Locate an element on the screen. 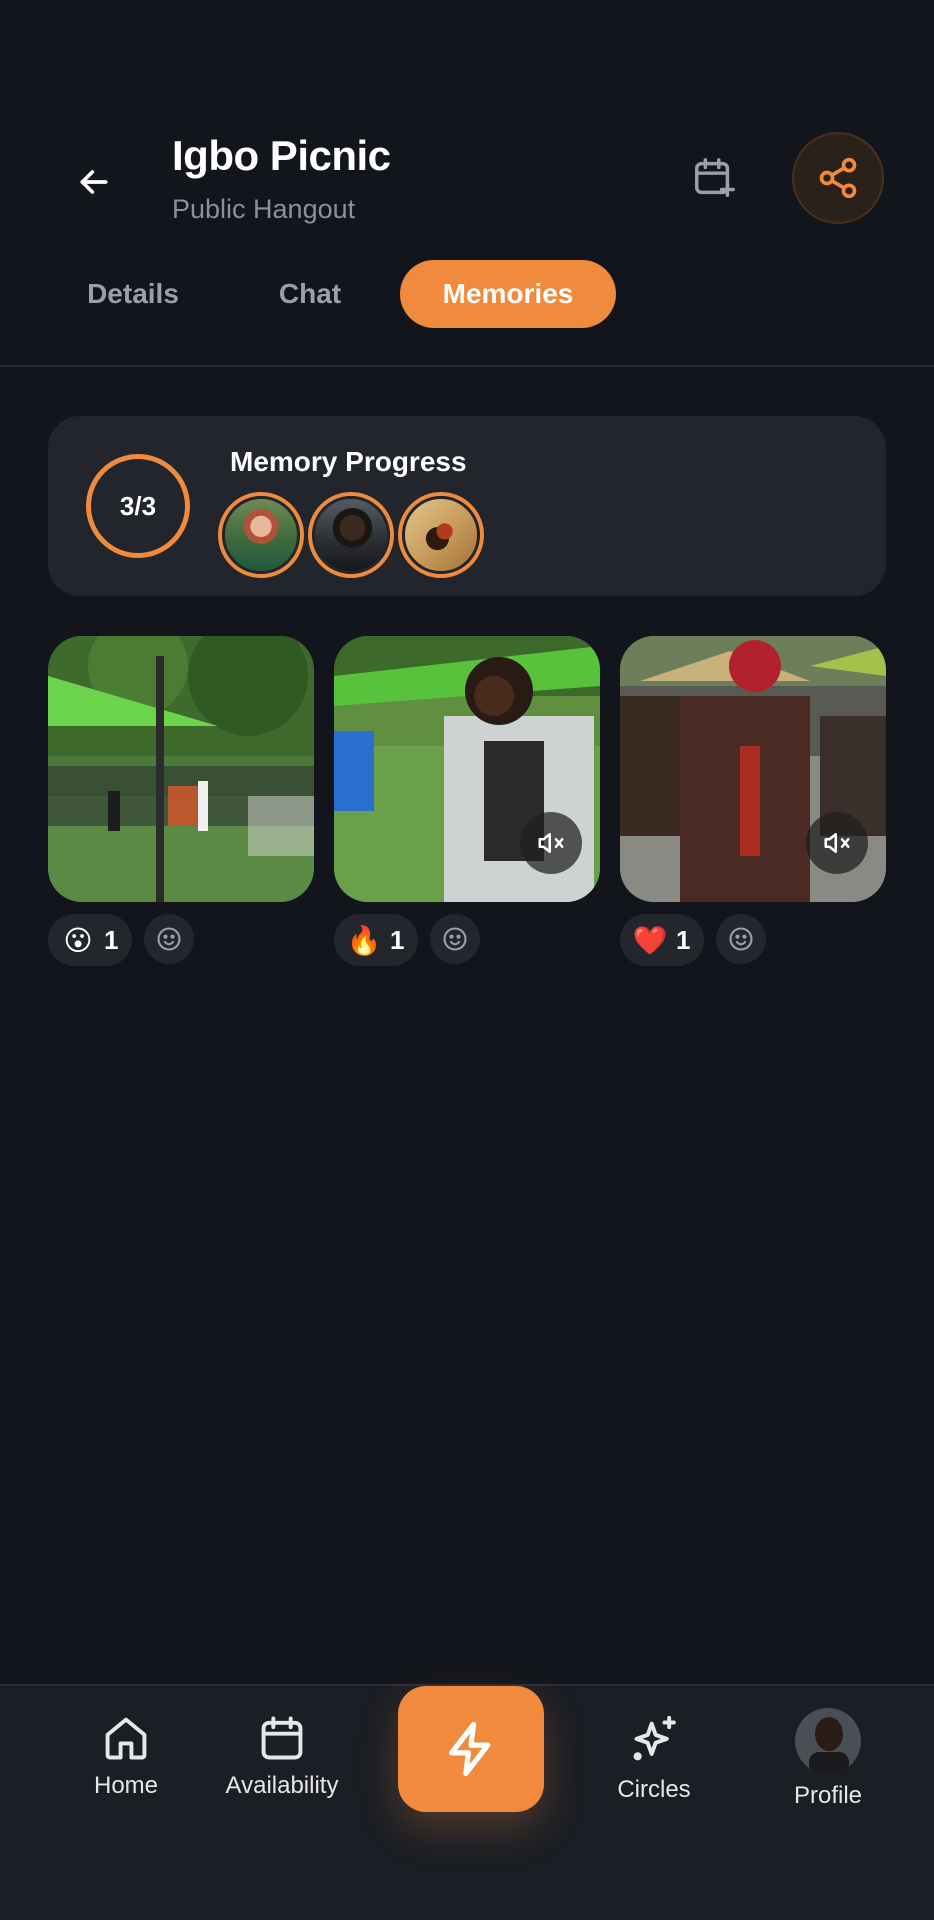 The width and height of the screenshot is (934, 1920). tab-chat: Chat is located at coordinates (310, 294).